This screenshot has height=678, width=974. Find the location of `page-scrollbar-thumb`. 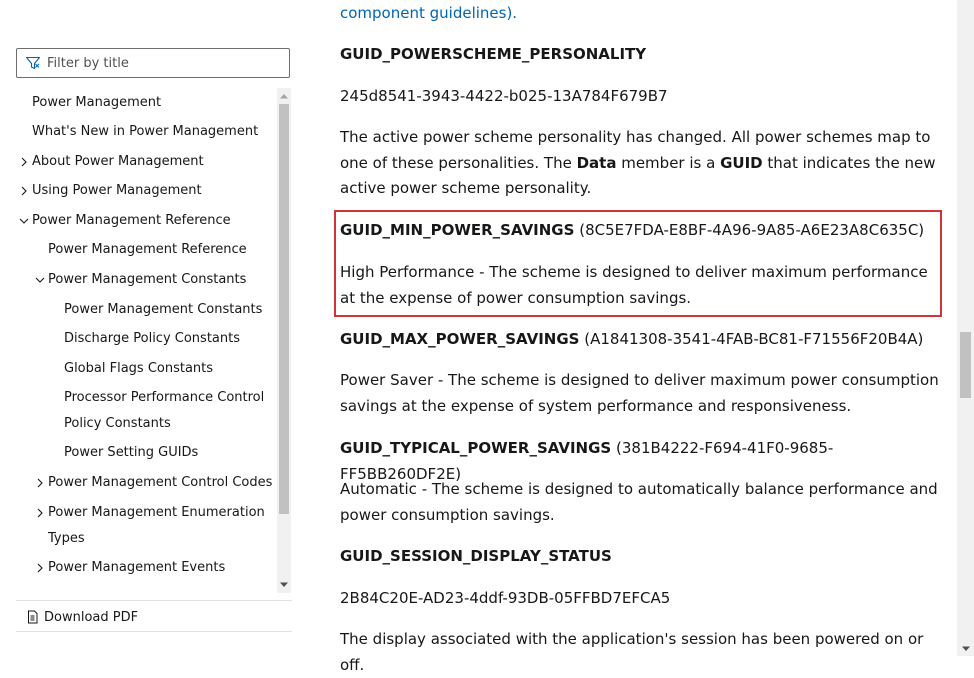

page-scrollbar-thumb is located at coordinates (965, 365).